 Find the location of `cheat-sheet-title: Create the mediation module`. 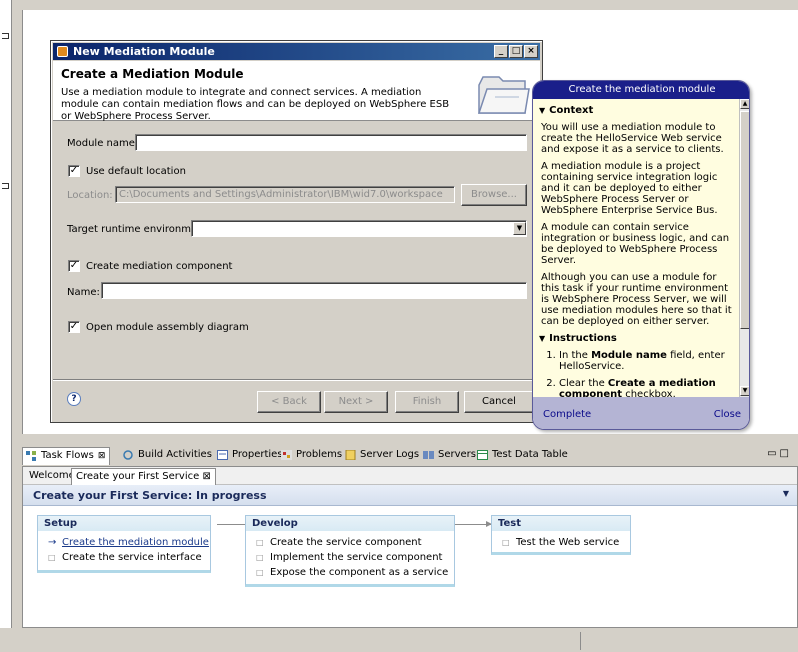

cheat-sheet-title: Create the mediation module is located at coordinates (641, 90).